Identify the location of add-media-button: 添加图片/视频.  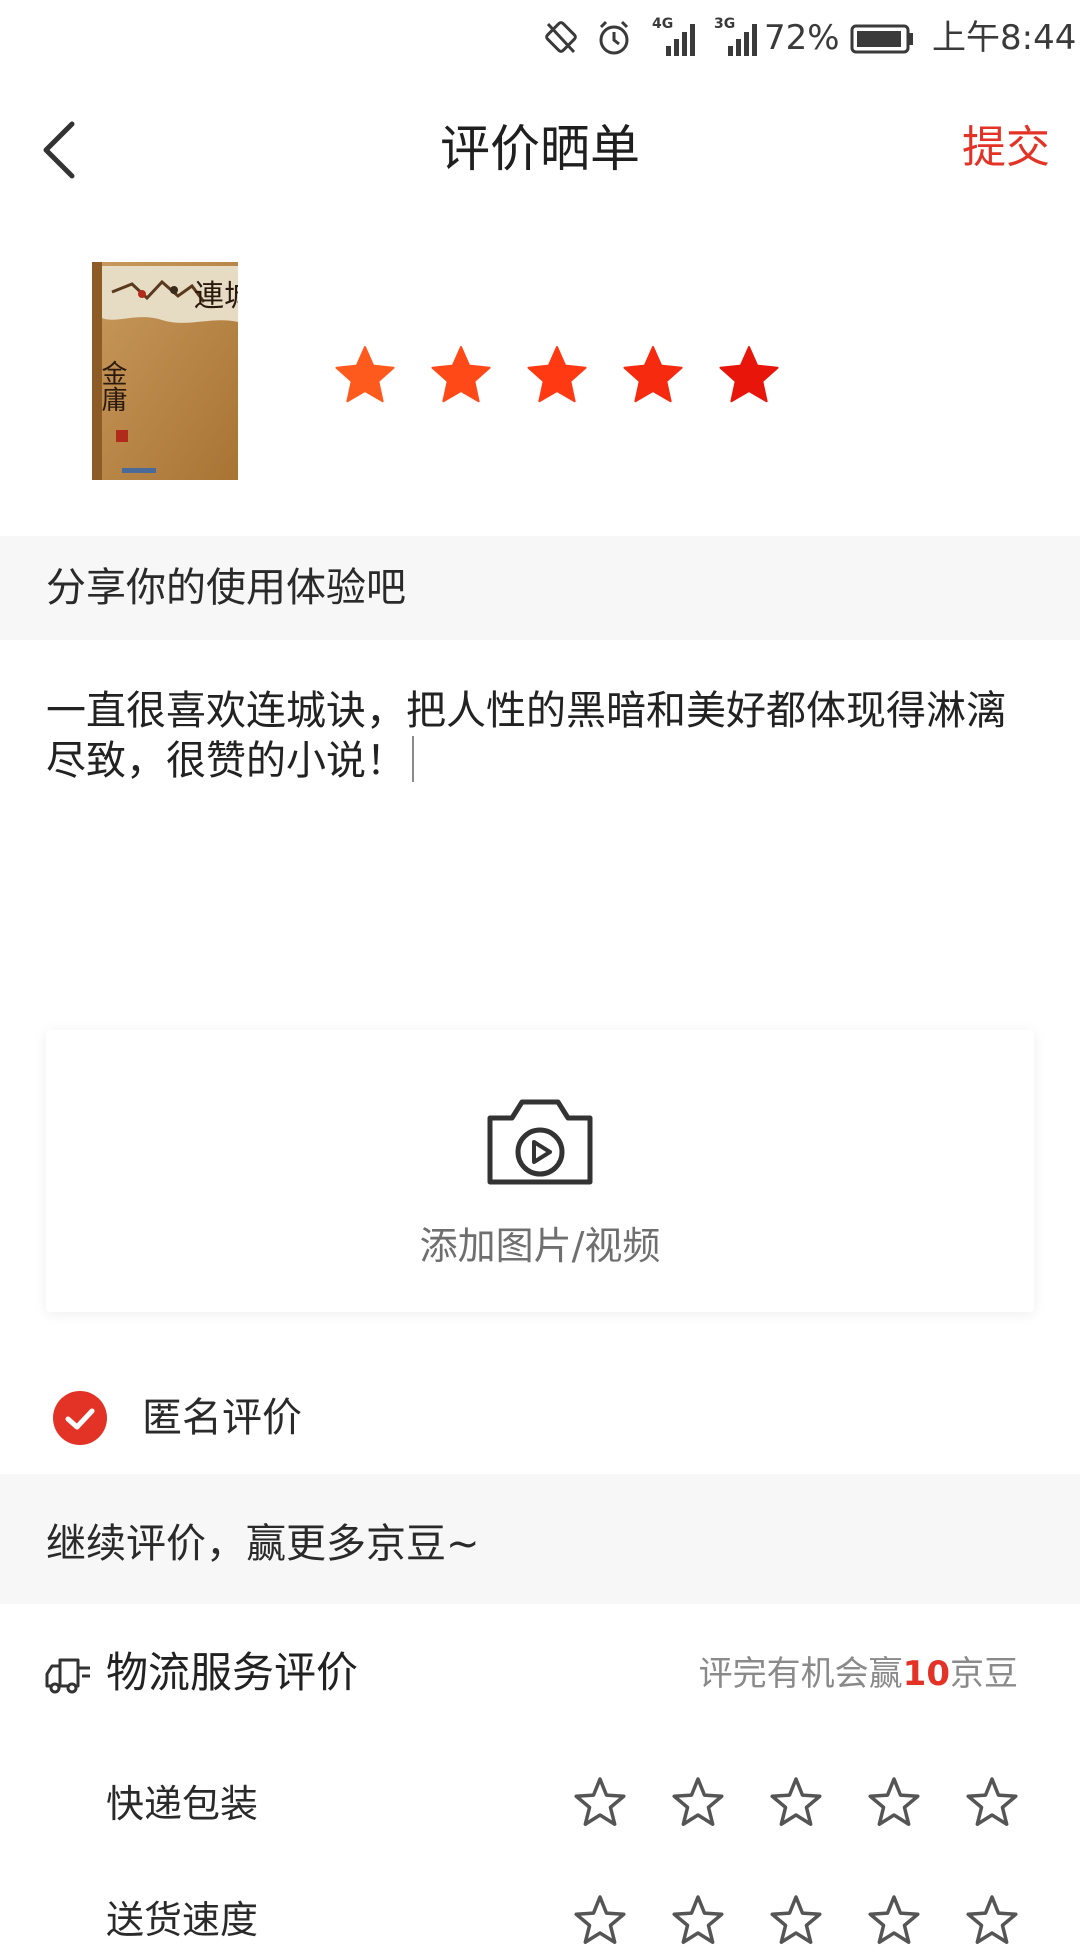
(540, 1171).